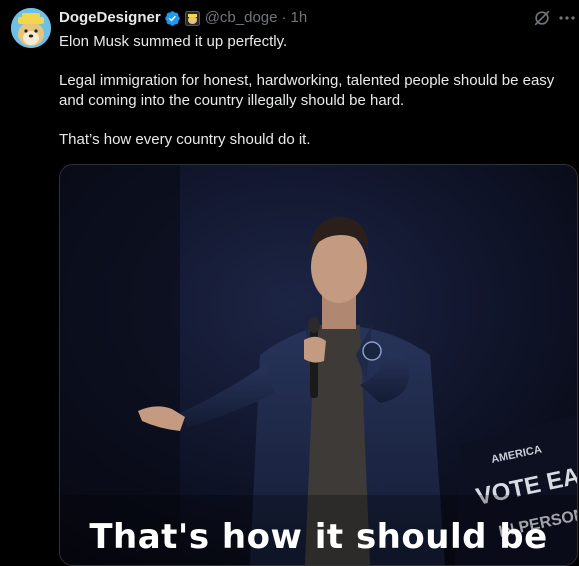 This screenshot has height=566, width=579. I want to click on grok-button, so click(542, 18).